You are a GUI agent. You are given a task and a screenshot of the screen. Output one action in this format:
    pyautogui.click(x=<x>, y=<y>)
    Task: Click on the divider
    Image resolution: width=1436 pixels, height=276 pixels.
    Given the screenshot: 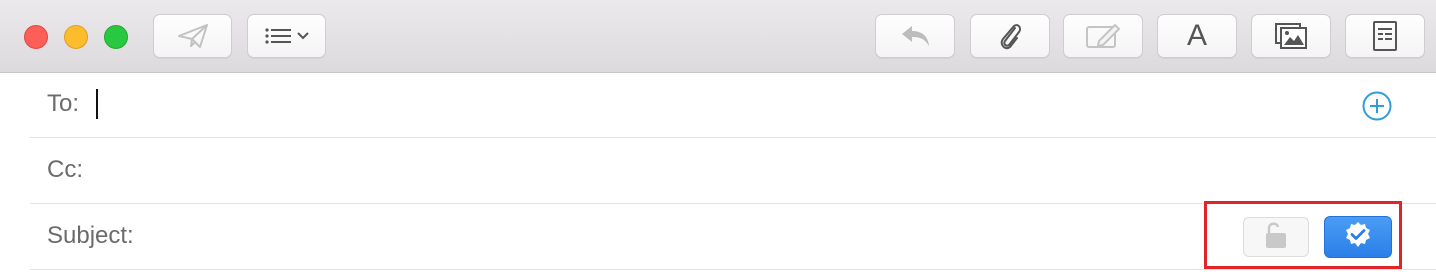 What is the action you would take?
    pyautogui.click(x=733, y=269)
    